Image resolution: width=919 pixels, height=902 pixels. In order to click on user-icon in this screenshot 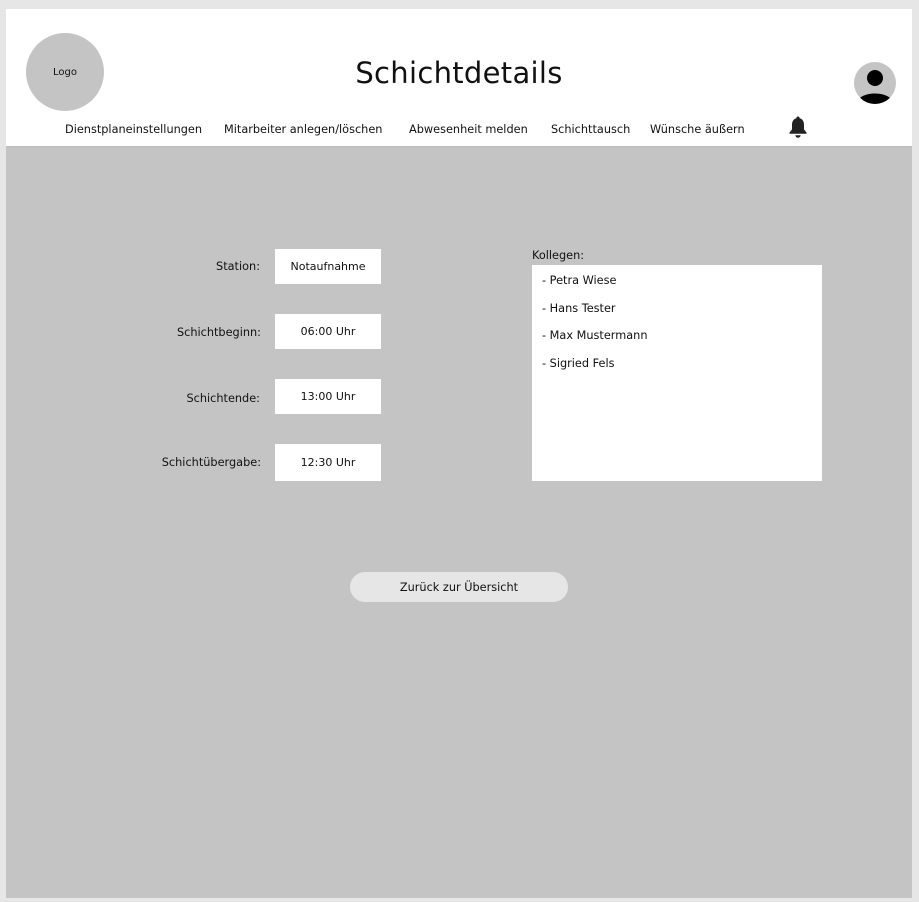, I will do `click(875, 83)`.